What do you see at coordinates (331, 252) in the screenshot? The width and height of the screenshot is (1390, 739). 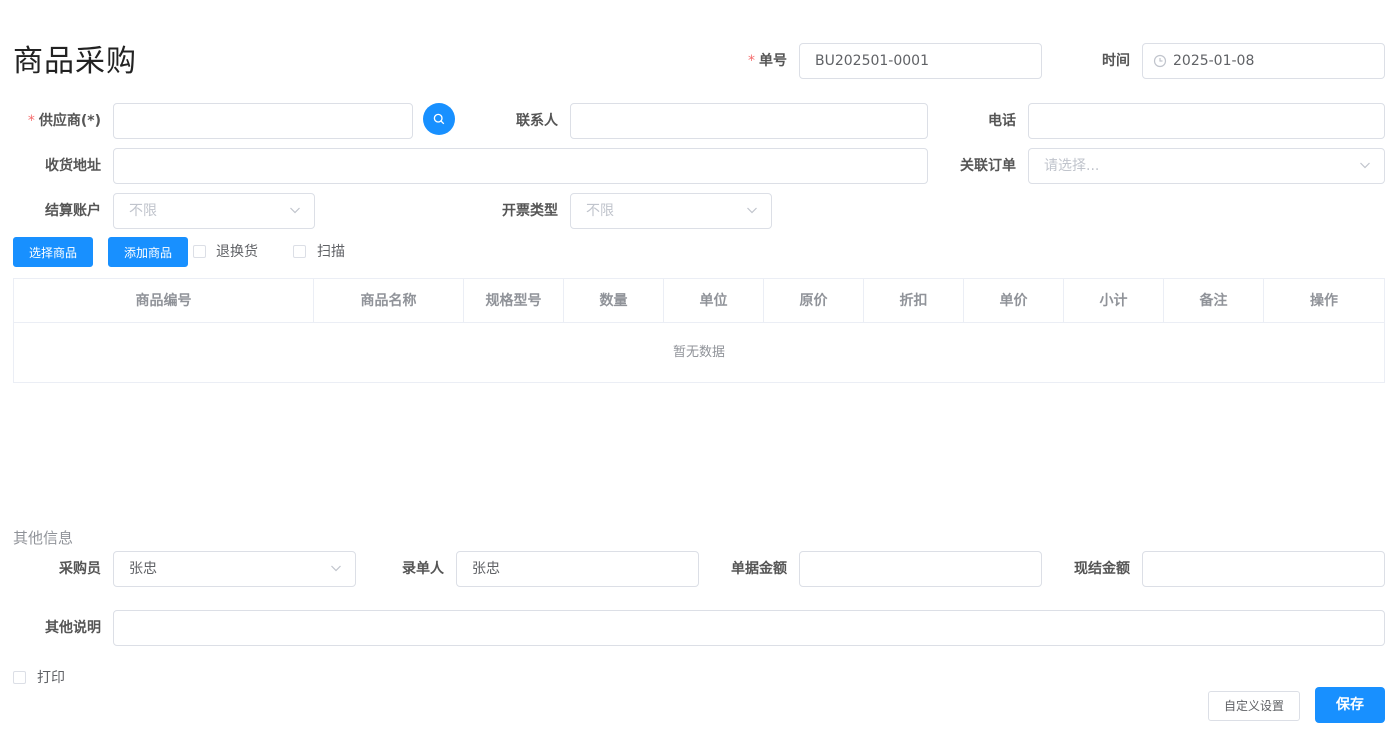 I see `scan-label: 扫描` at bounding box center [331, 252].